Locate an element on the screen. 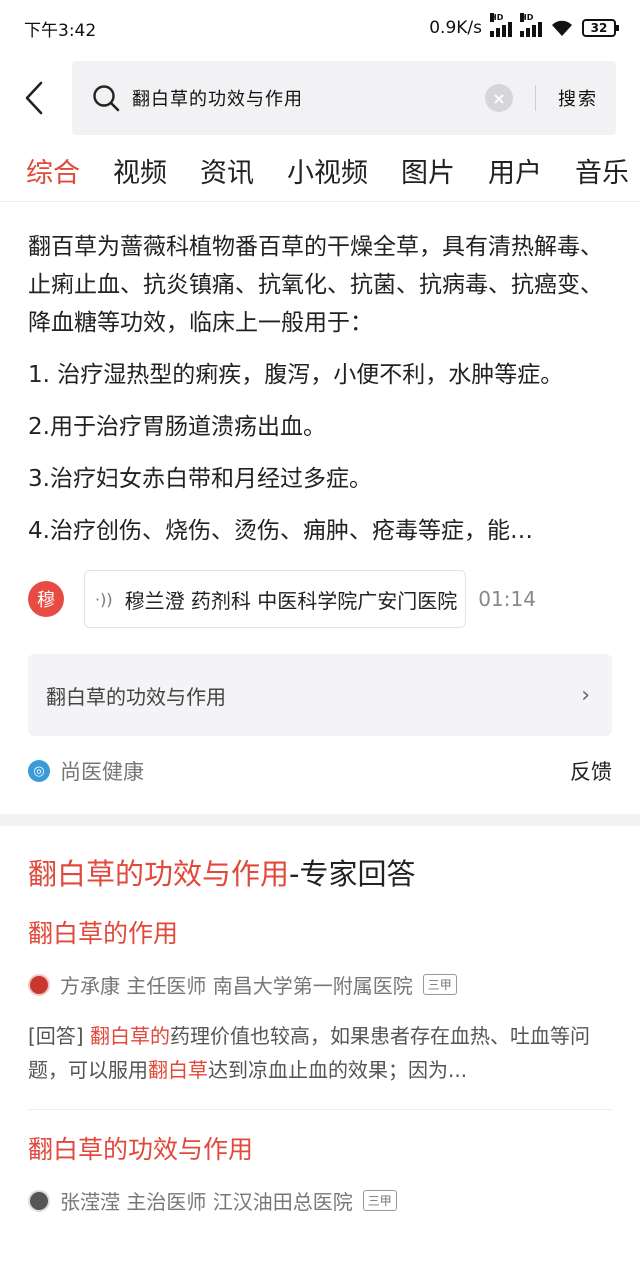 The height and width of the screenshot is (1279, 640). hd-badge: HD is located at coordinates (497, 17).